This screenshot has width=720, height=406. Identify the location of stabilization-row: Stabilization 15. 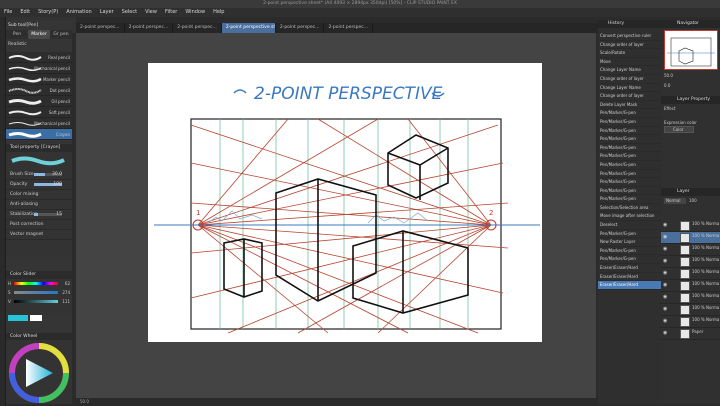
(39, 215).